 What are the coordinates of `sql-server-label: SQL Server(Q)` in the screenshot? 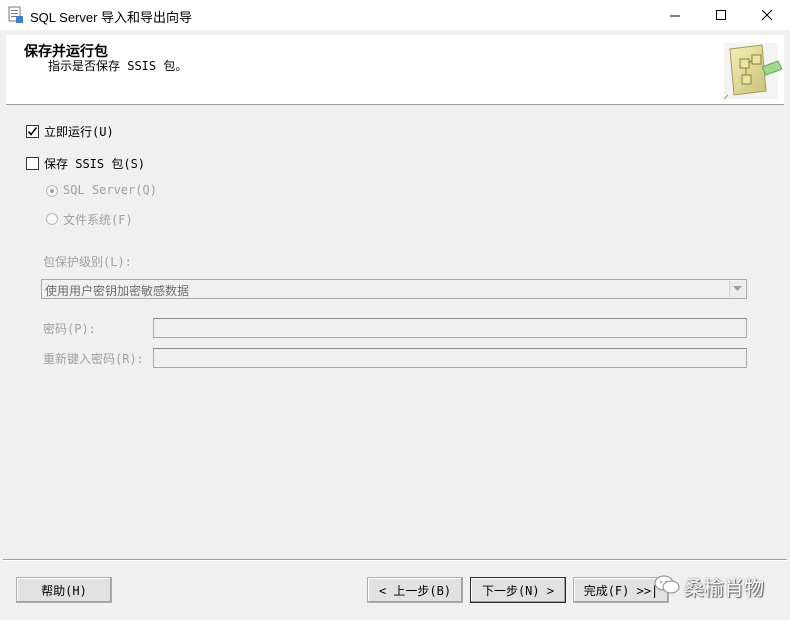 It's located at (110, 190).